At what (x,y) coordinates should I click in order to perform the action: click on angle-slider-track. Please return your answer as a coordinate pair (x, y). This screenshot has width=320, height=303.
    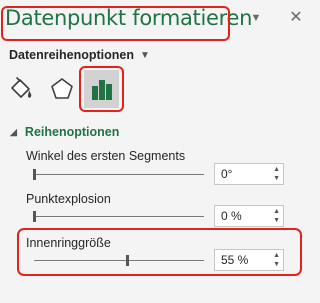
    Looking at the image, I should click on (119, 174).